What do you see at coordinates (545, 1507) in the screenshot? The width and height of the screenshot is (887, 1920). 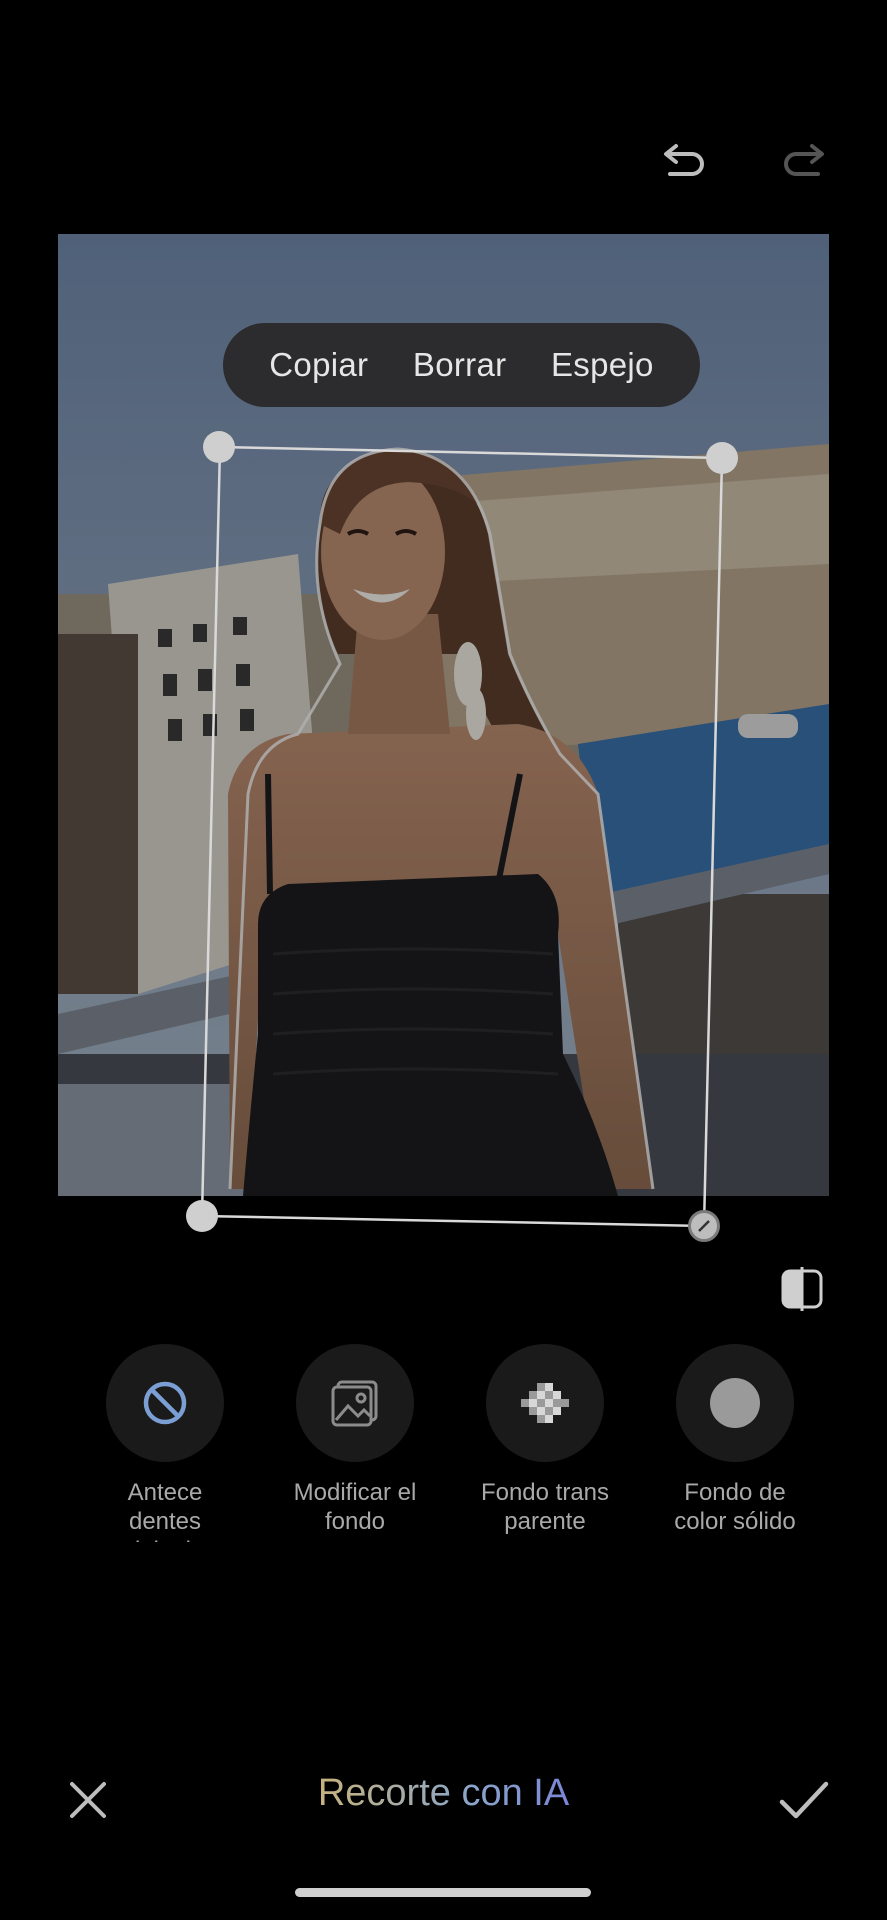 I see `option-label: Fondo trans parente` at bounding box center [545, 1507].